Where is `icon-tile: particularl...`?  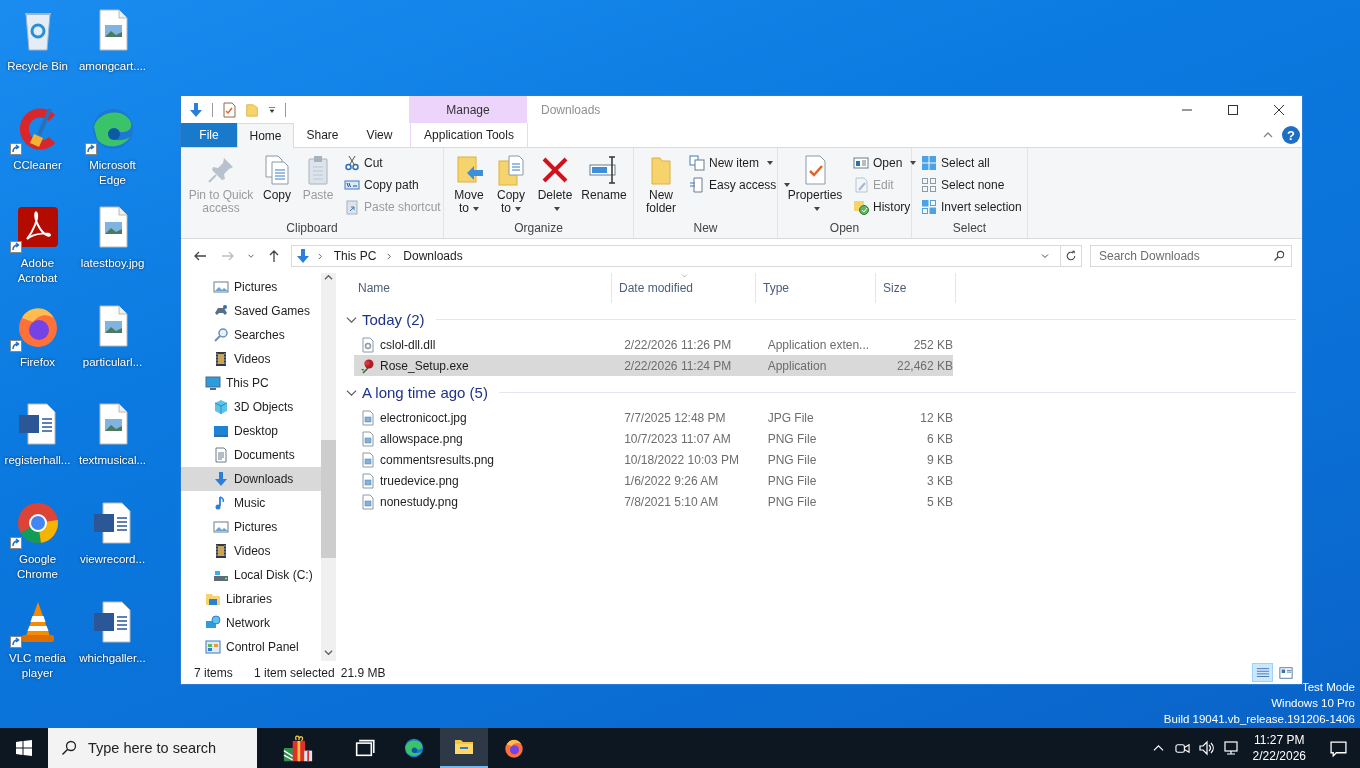
icon-tile: particularl... is located at coordinates (112, 335).